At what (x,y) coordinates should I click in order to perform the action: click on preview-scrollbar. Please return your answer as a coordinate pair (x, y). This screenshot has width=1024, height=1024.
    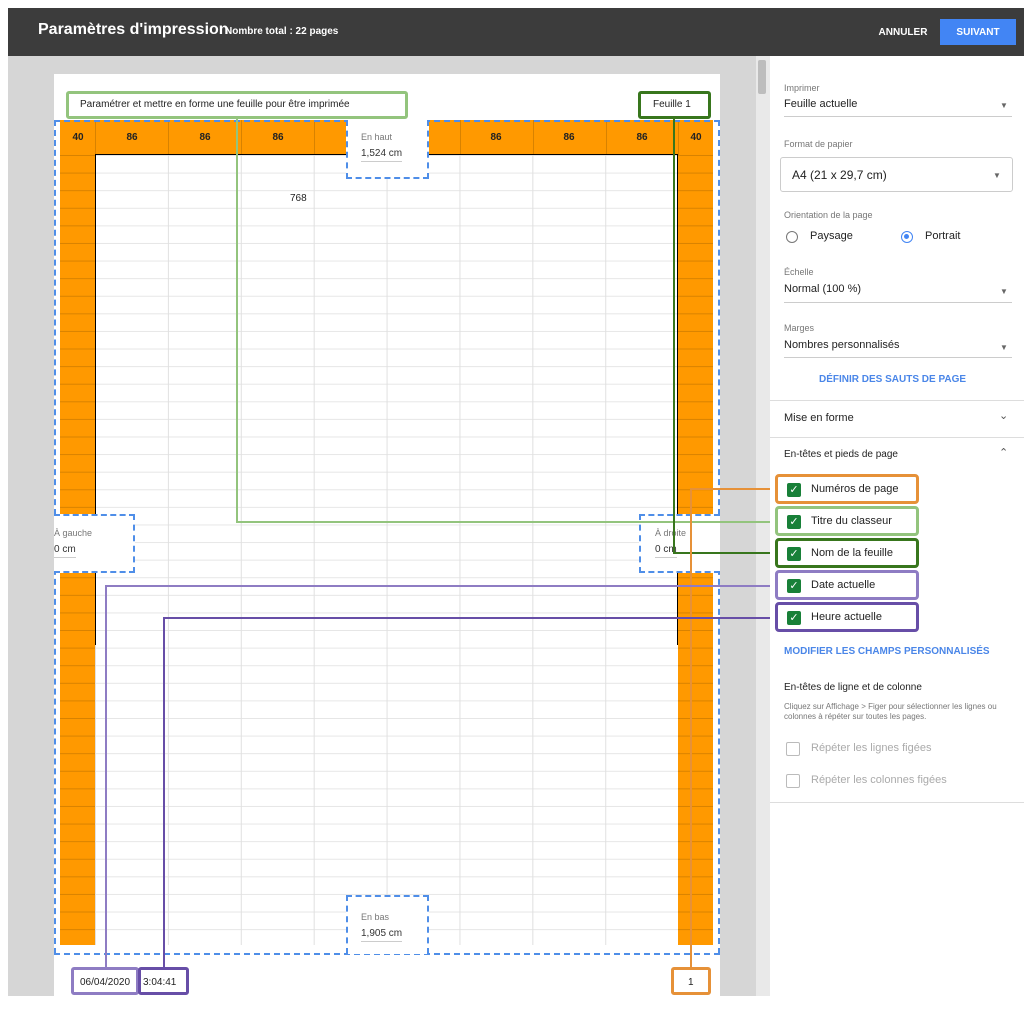
    Looking at the image, I should click on (763, 526).